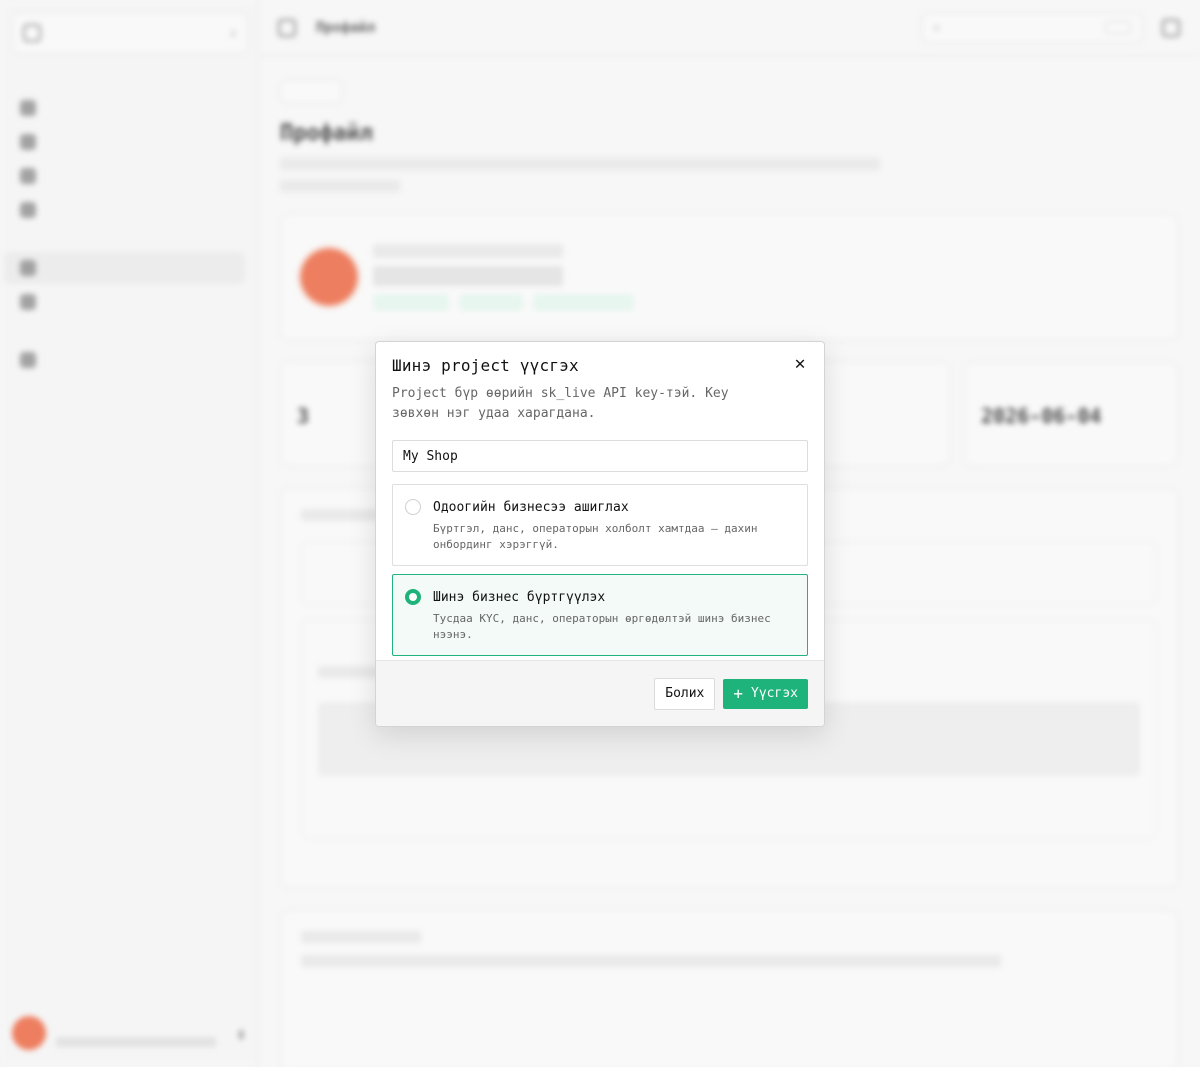  Describe the element at coordinates (738, 693) in the screenshot. I see `plus-icon: +` at that location.